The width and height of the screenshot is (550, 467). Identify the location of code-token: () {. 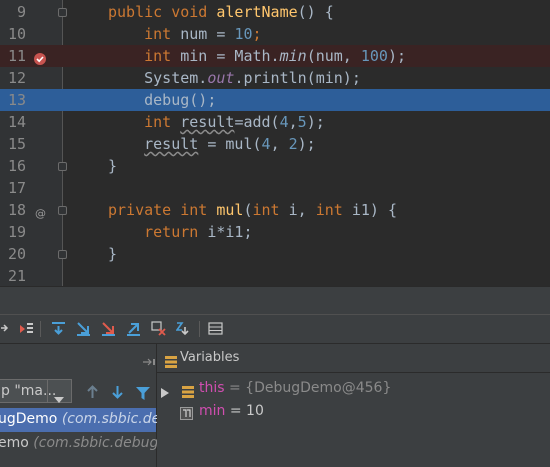
(315, 12).